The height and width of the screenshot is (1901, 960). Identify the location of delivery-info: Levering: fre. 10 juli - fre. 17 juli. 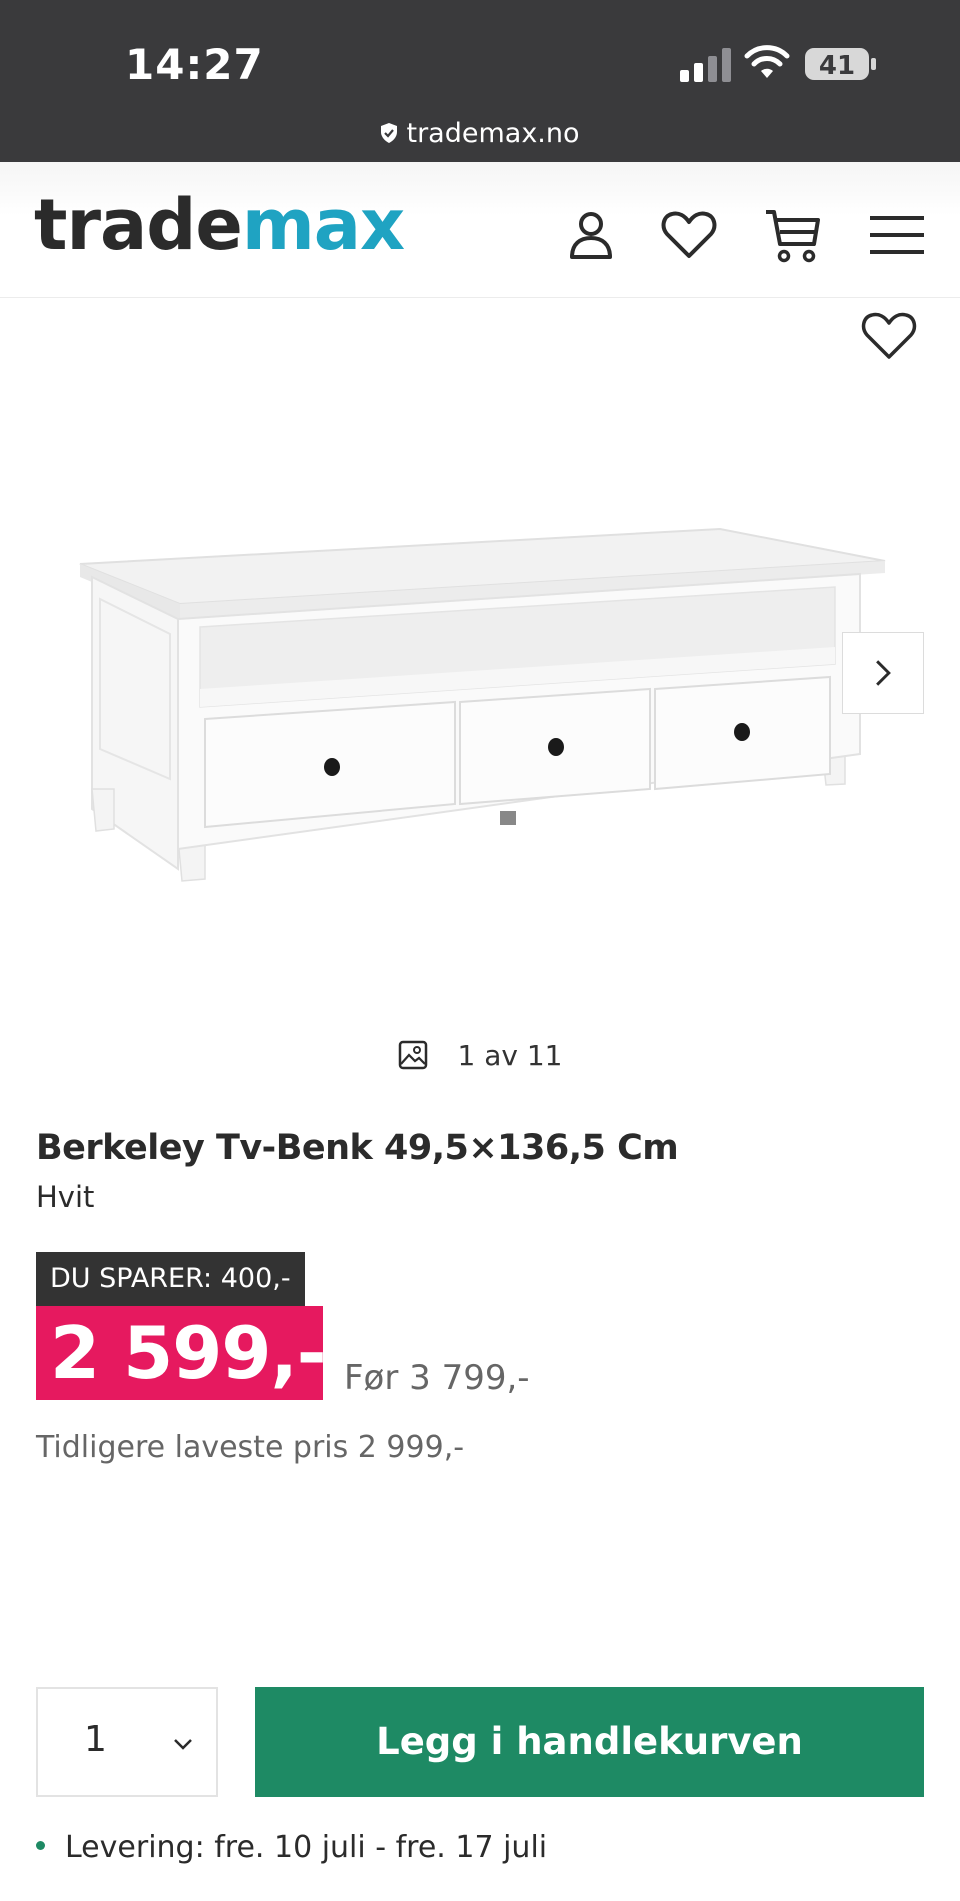
(291, 1847).